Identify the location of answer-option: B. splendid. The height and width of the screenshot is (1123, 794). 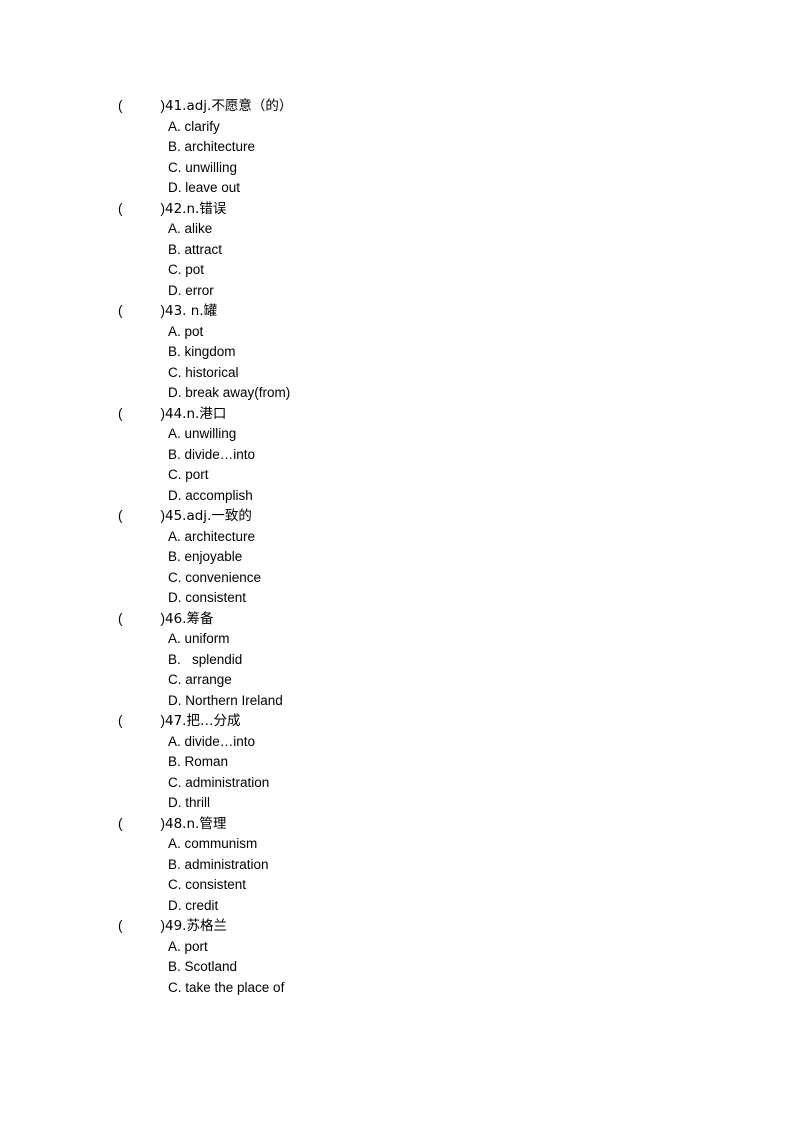
(411, 660).